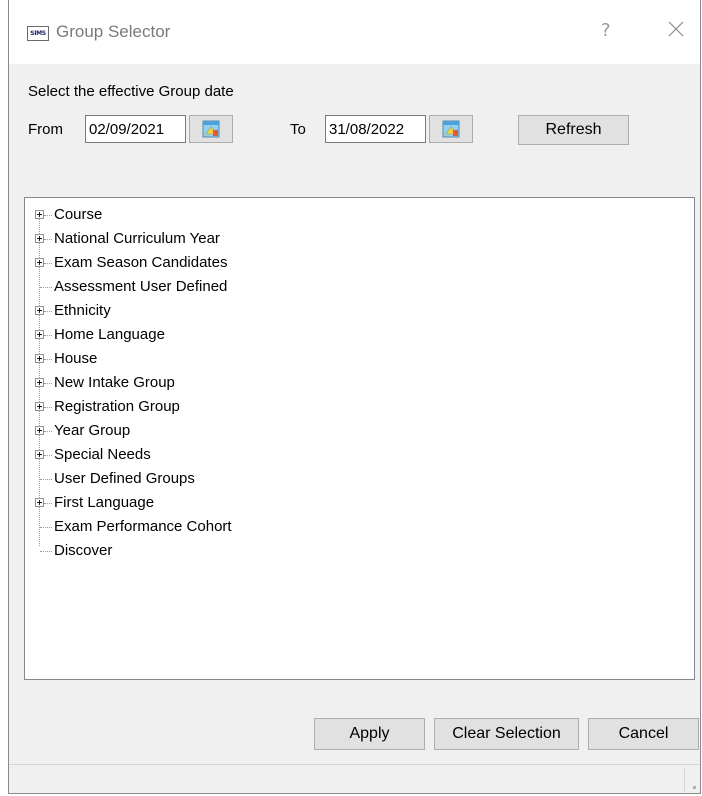 This screenshot has height=796, width=702. I want to click on tree-node-label: House, so click(76, 358).